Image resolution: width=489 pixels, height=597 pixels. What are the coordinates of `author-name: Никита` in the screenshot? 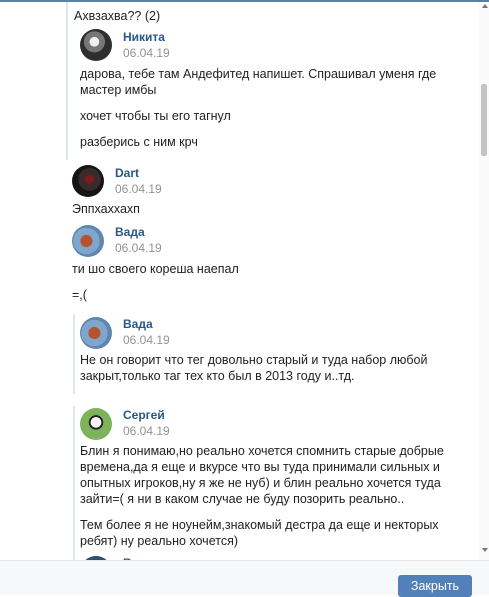 It's located at (144, 37).